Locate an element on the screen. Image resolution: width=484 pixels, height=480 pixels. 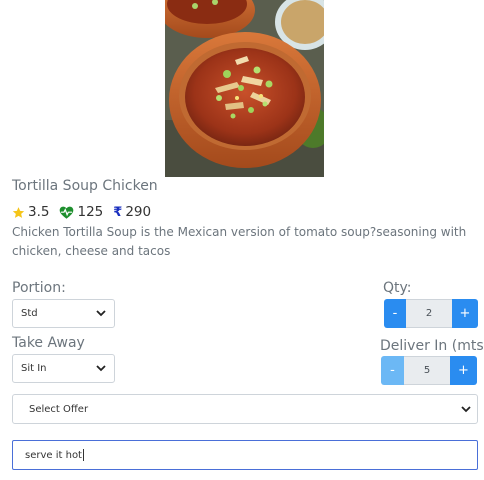
heartbeat-icon is located at coordinates (66, 212).